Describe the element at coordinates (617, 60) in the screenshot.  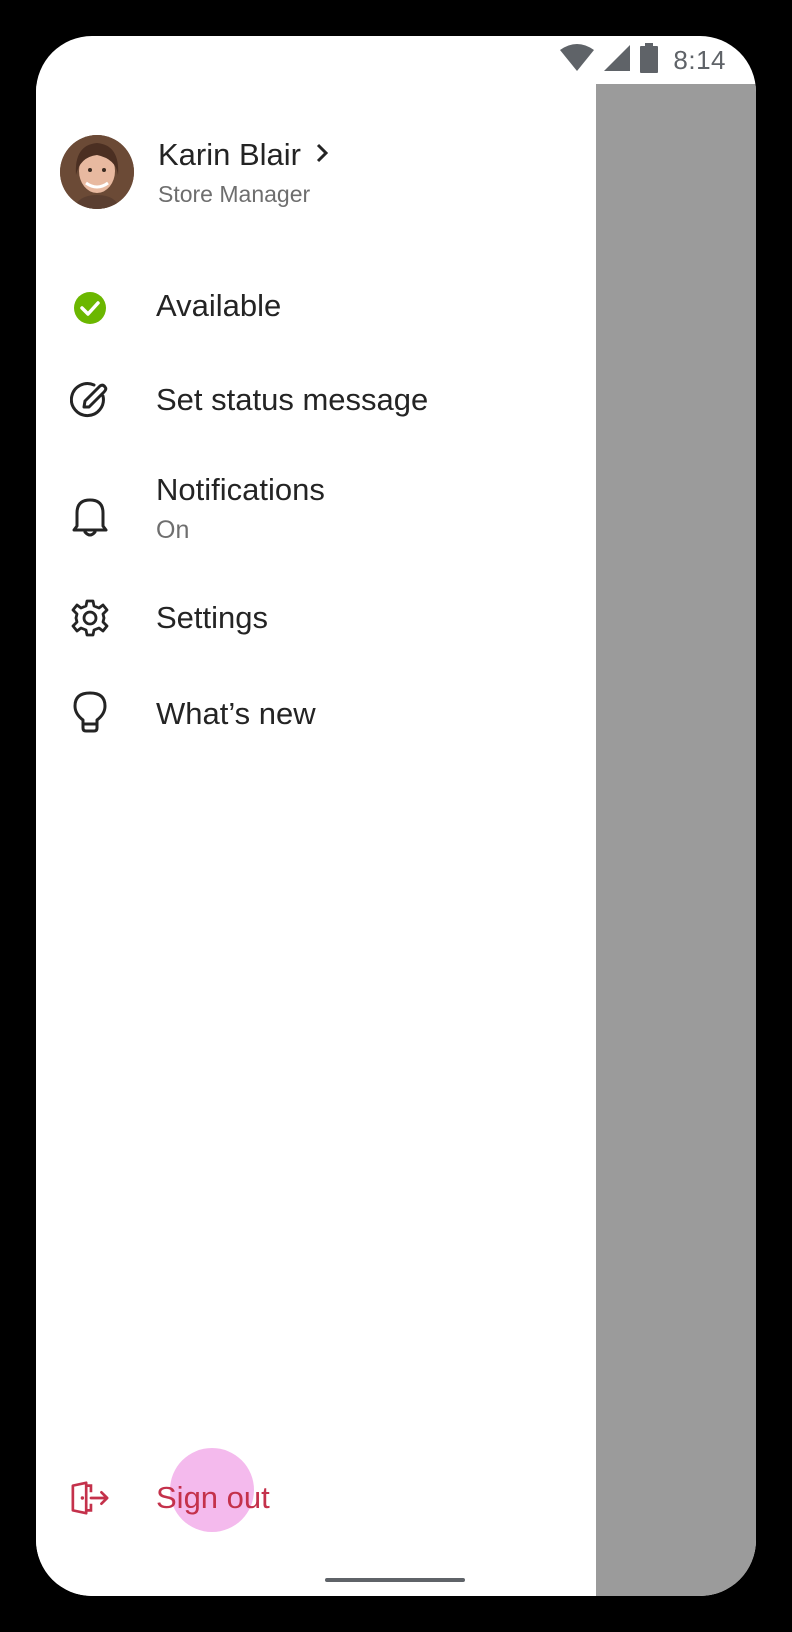
I see `cellular-signal-icon` at that location.